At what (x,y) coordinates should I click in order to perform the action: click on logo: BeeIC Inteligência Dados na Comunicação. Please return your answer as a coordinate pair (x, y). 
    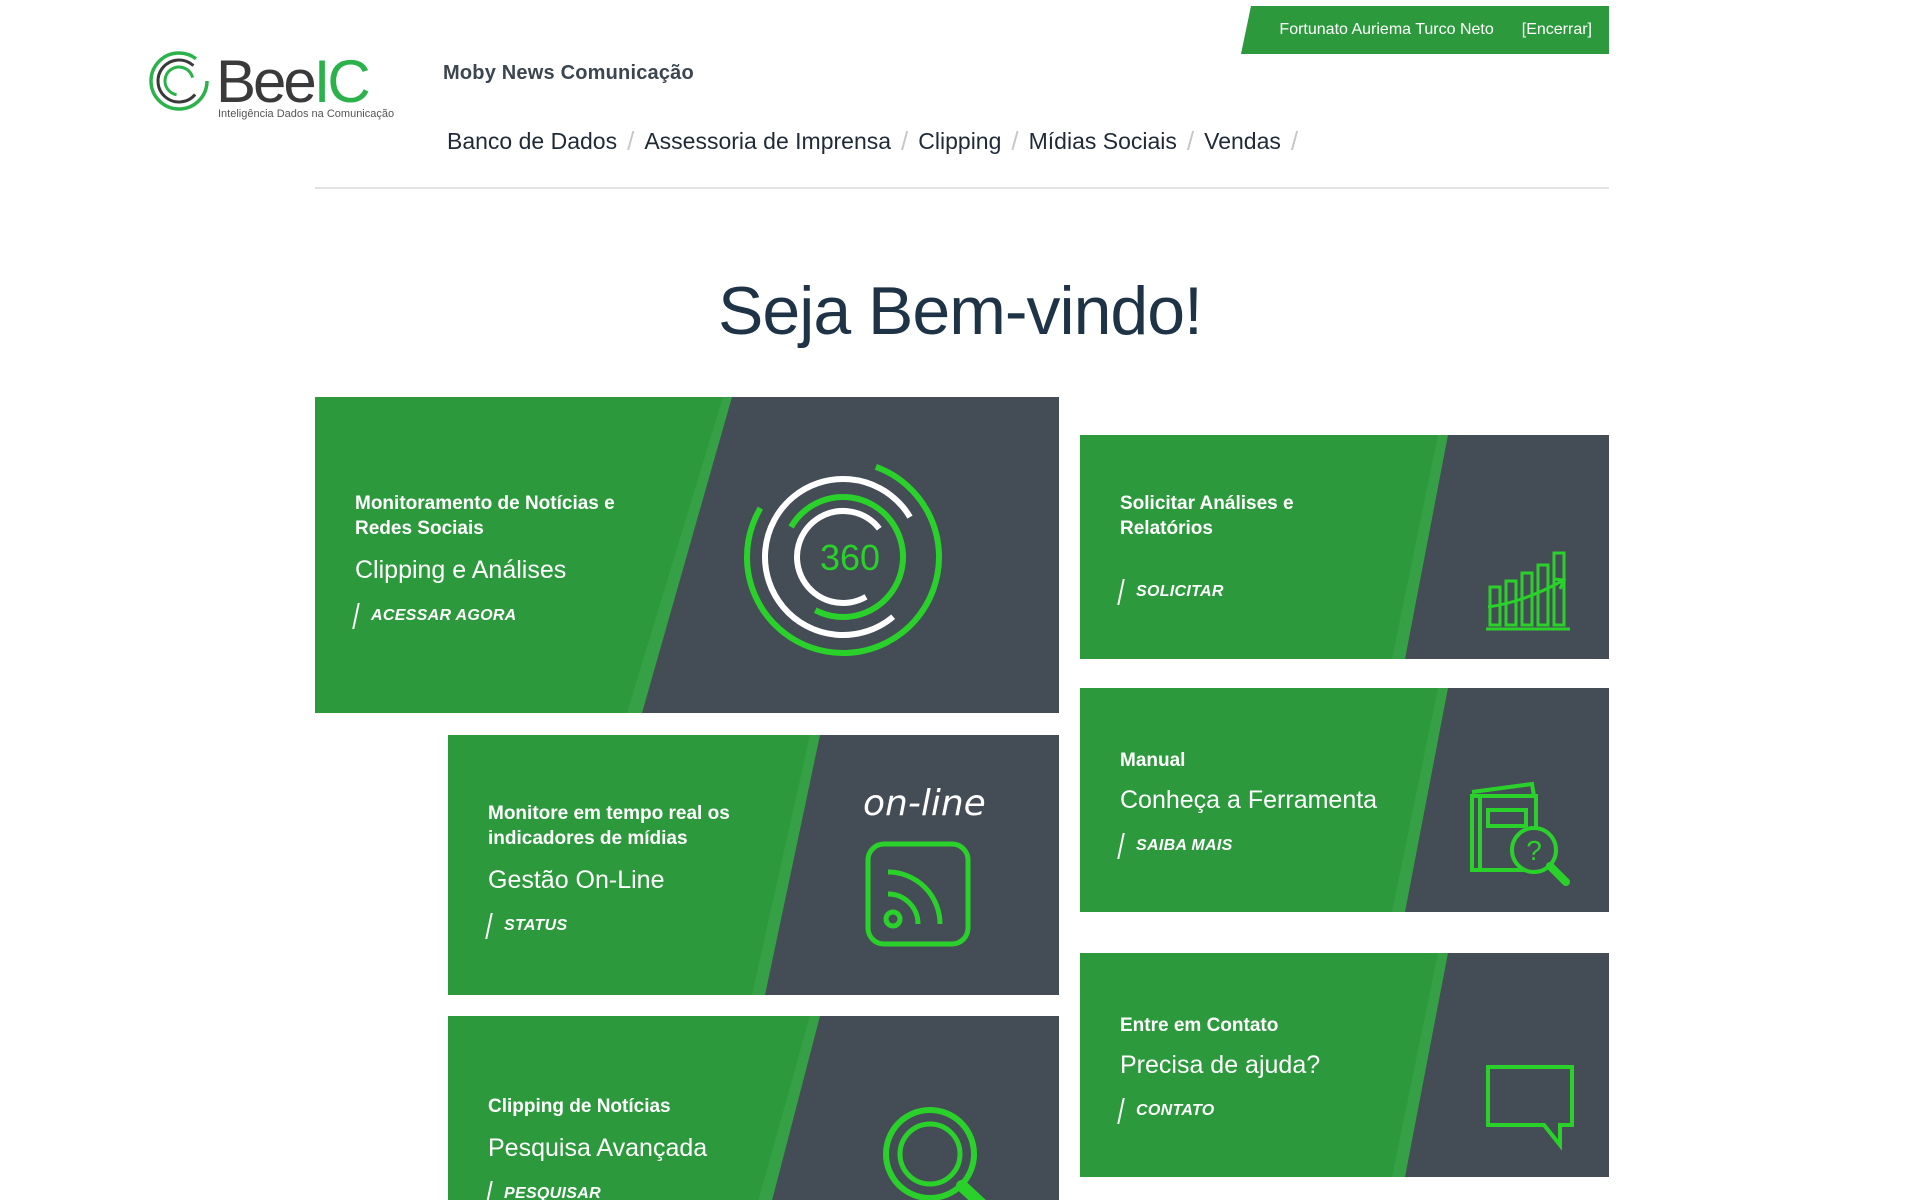
    Looking at the image, I should click on (273, 86).